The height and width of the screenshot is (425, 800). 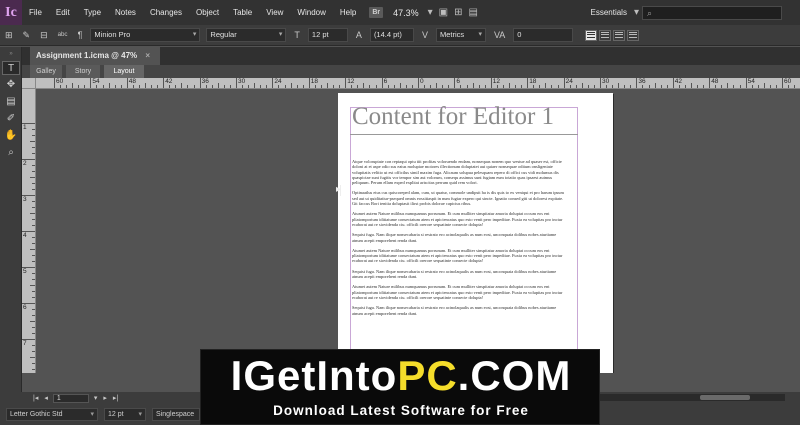 What do you see at coordinates (424, 35) in the screenshot?
I see `kerning-icon: V` at bounding box center [424, 35].